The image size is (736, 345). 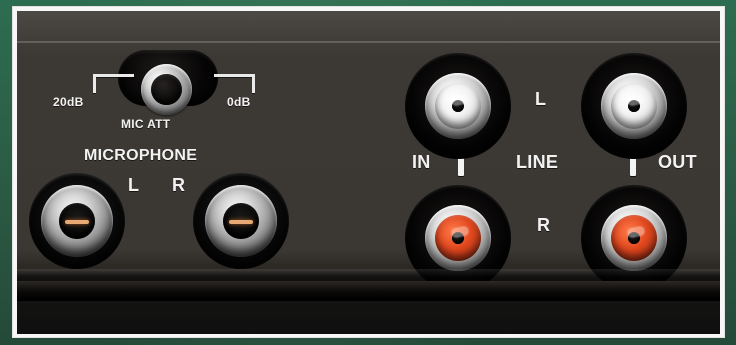 I want to click on bottom-lower, so click(x=368, y=317).